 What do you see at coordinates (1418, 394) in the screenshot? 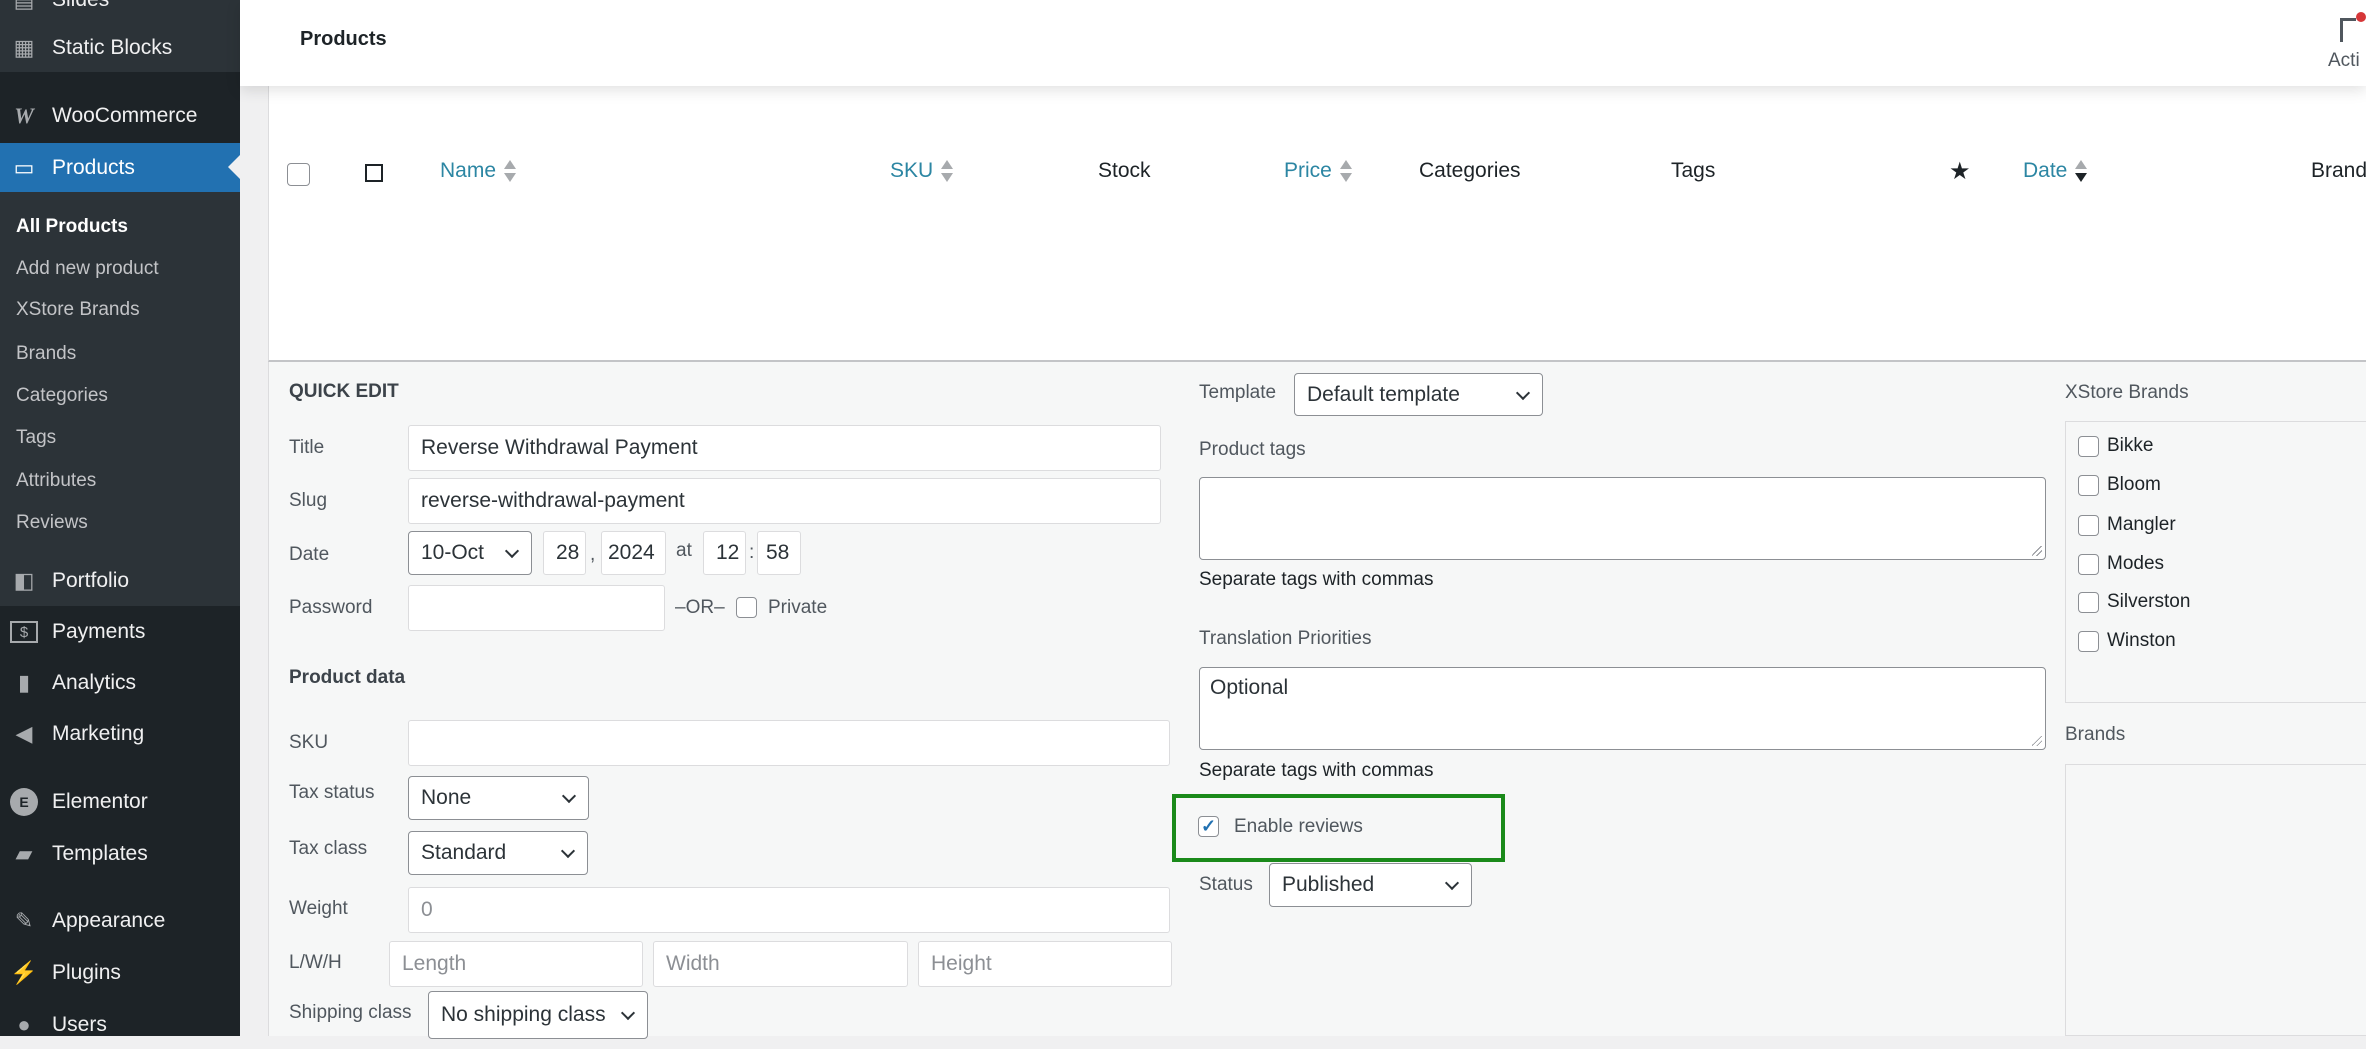
I see `template-select: Default template` at bounding box center [1418, 394].